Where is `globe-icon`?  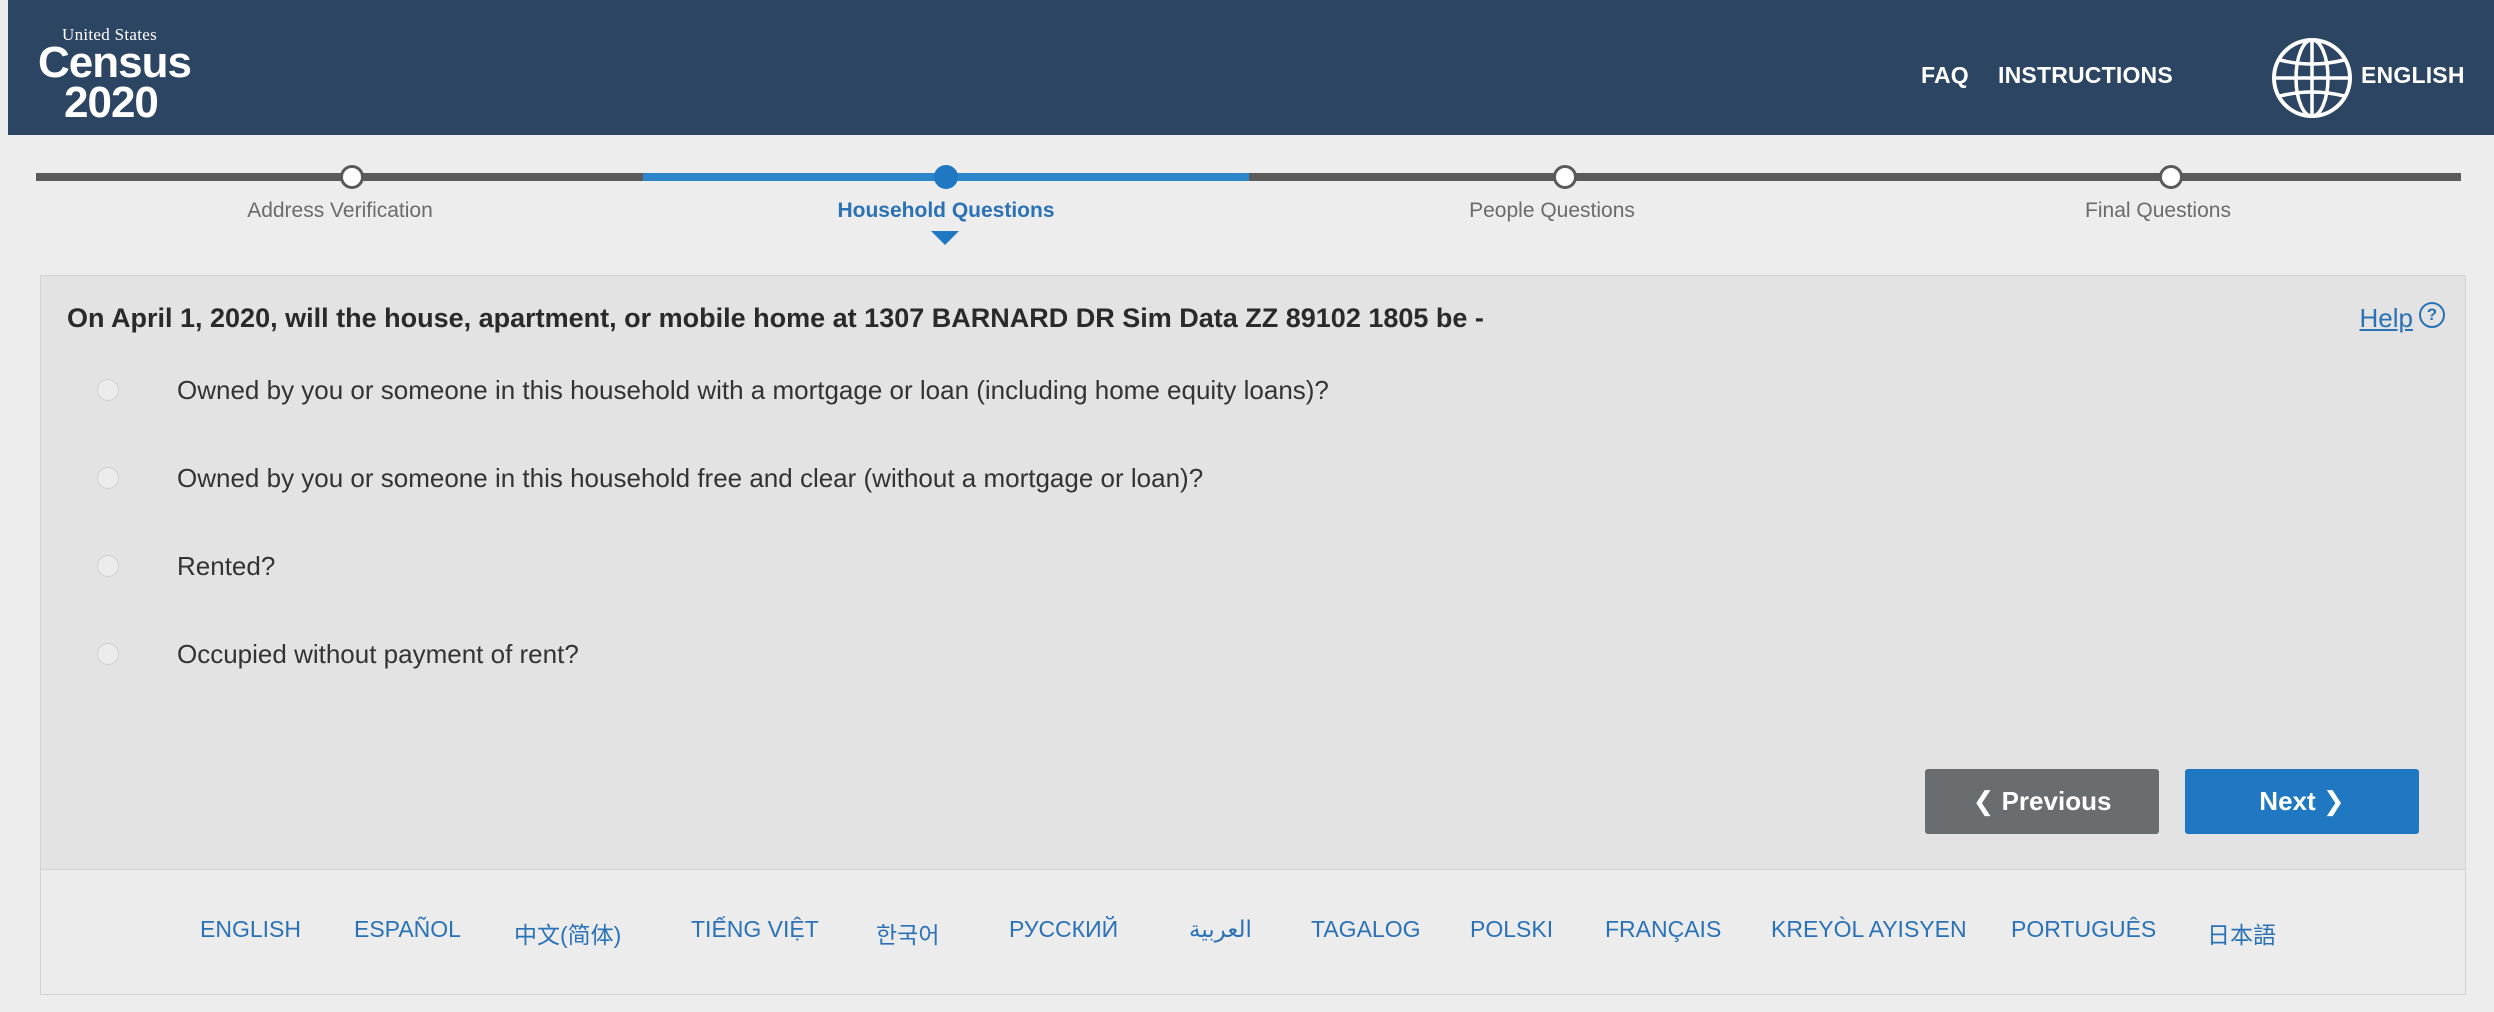
globe-icon is located at coordinates (2312, 78).